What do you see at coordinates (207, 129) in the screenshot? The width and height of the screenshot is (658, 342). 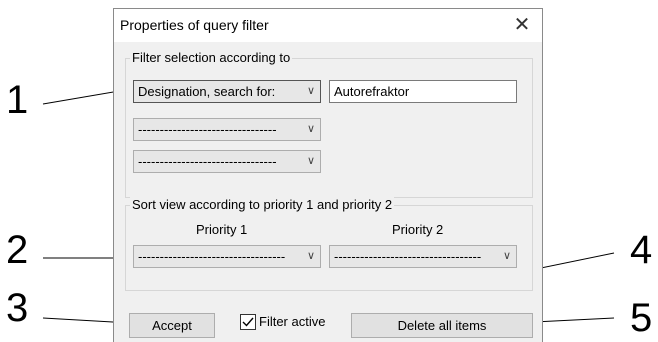 I see `filter-criterion-2-value: --------------------------------` at bounding box center [207, 129].